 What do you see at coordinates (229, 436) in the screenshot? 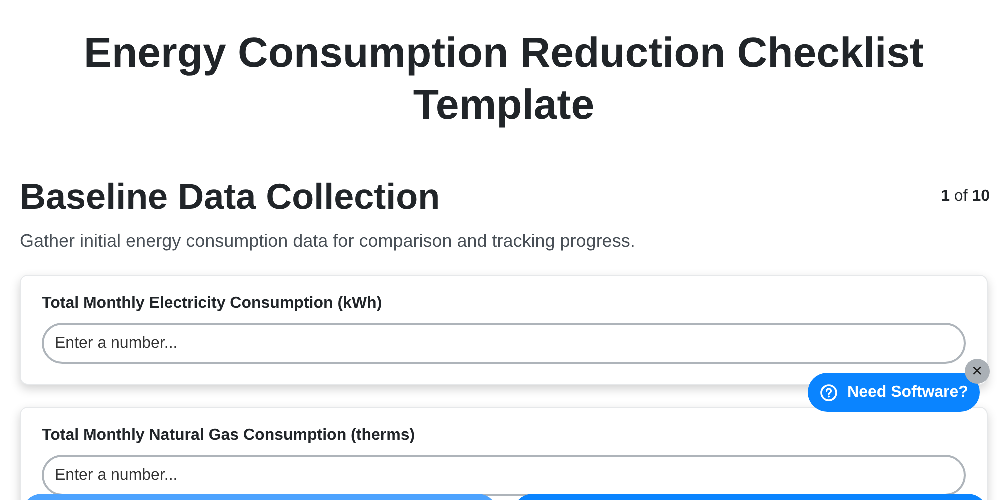
I see `question-label: Total Monthly Natural Gas Consumption (therms)` at bounding box center [229, 436].